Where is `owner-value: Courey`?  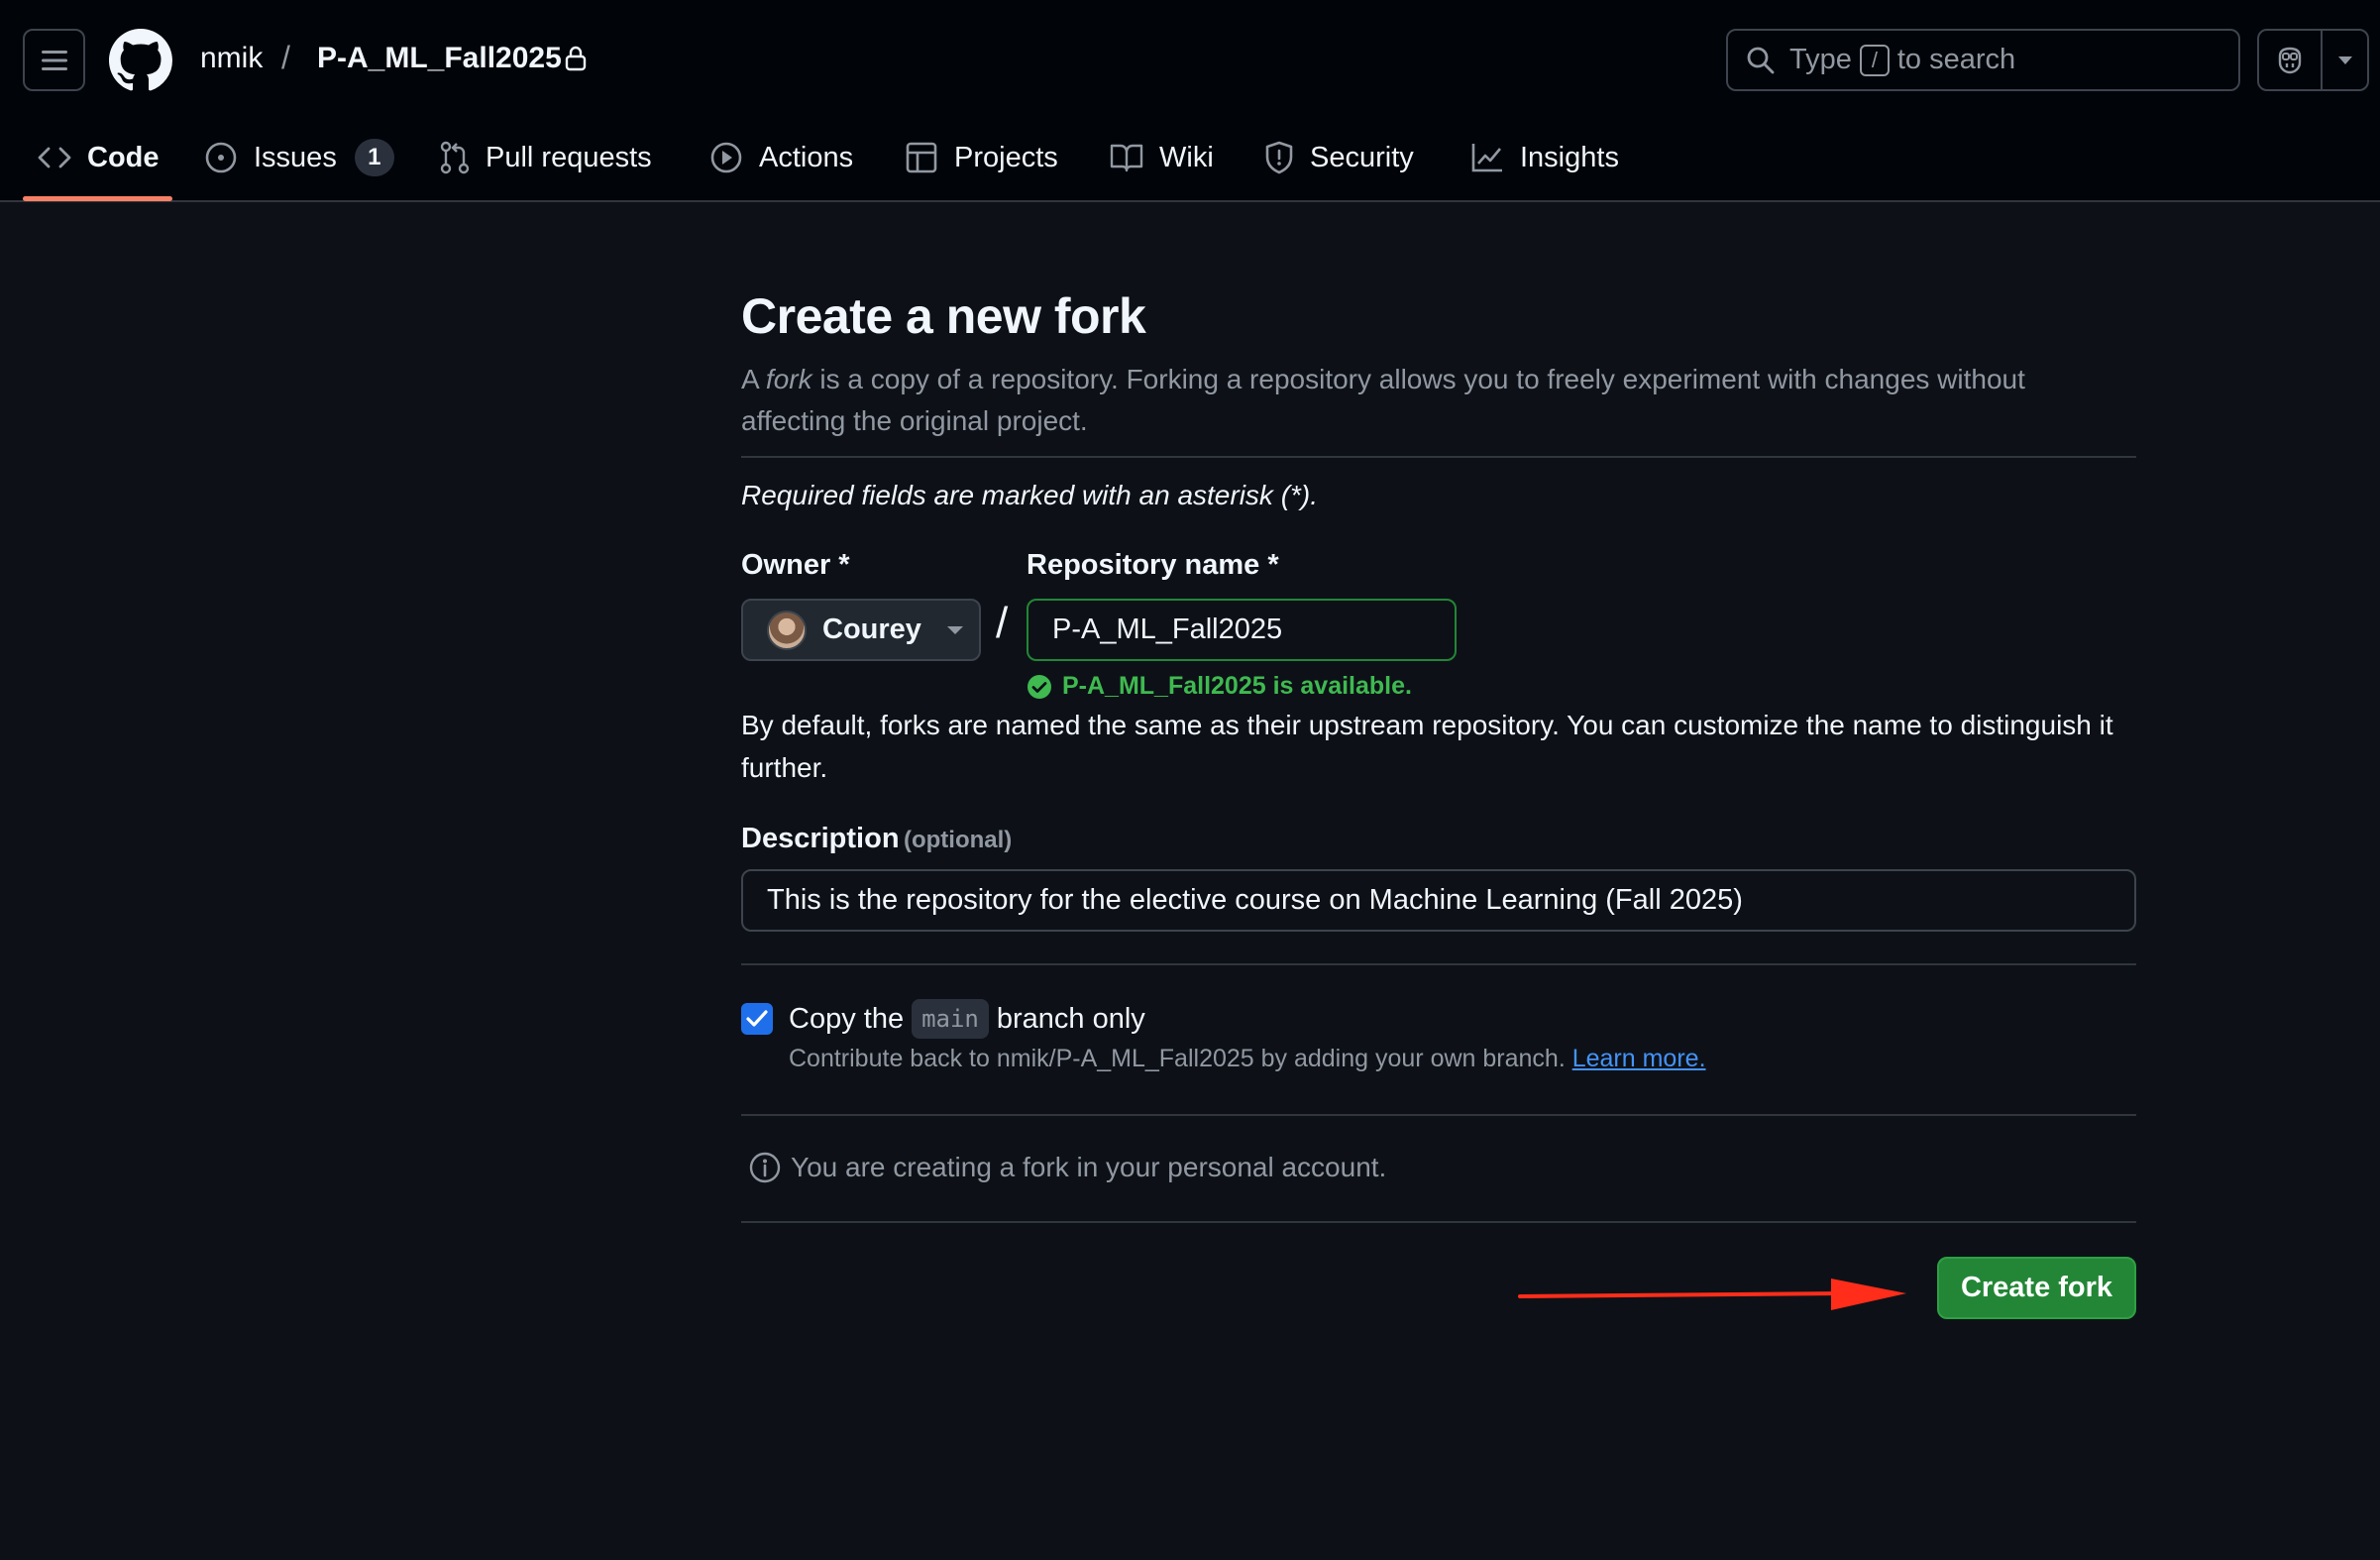 owner-value: Courey is located at coordinates (871, 629).